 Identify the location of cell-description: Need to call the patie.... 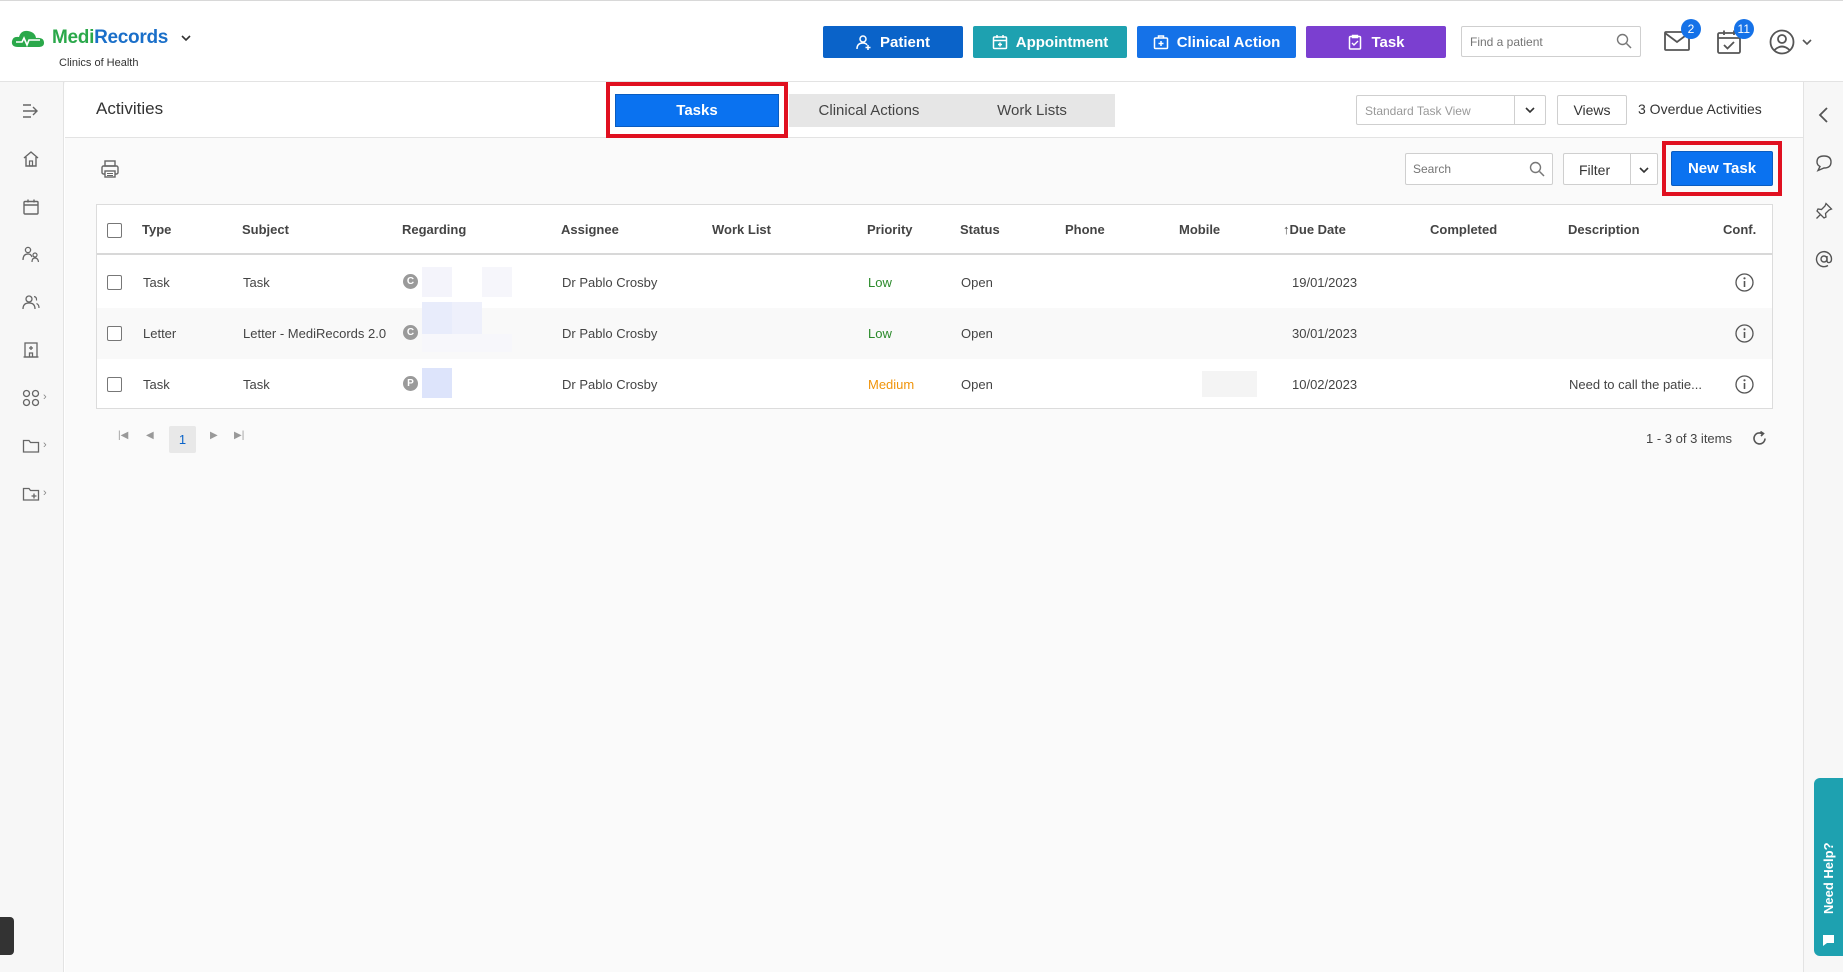
(1635, 384).